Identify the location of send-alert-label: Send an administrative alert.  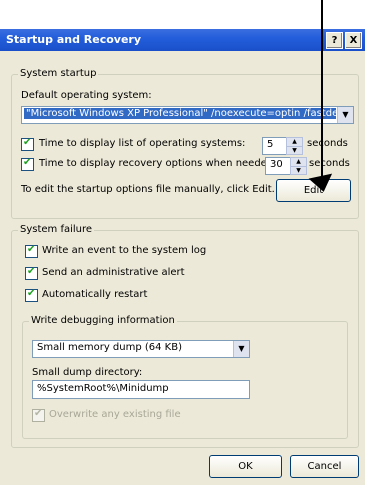
(113, 272).